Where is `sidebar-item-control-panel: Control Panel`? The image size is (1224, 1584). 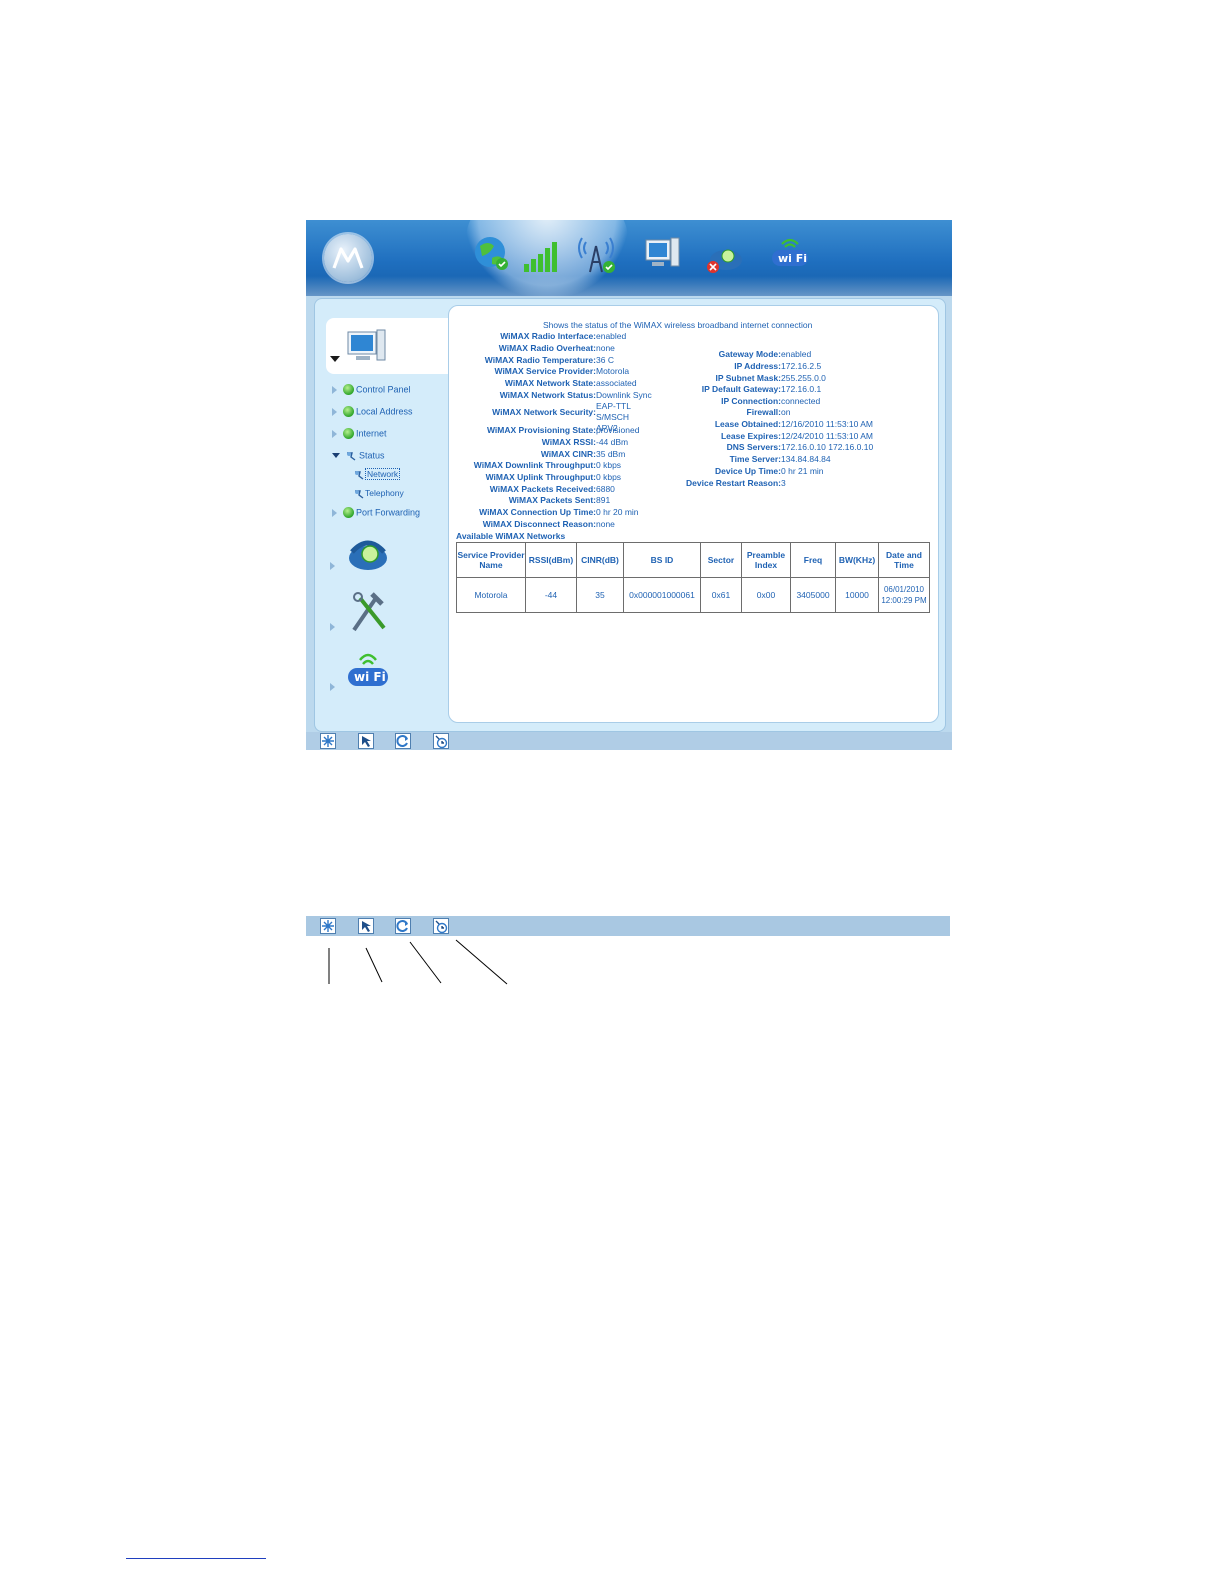 sidebar-item-control-panel: Control Panel is located at coordinates (371, 390).